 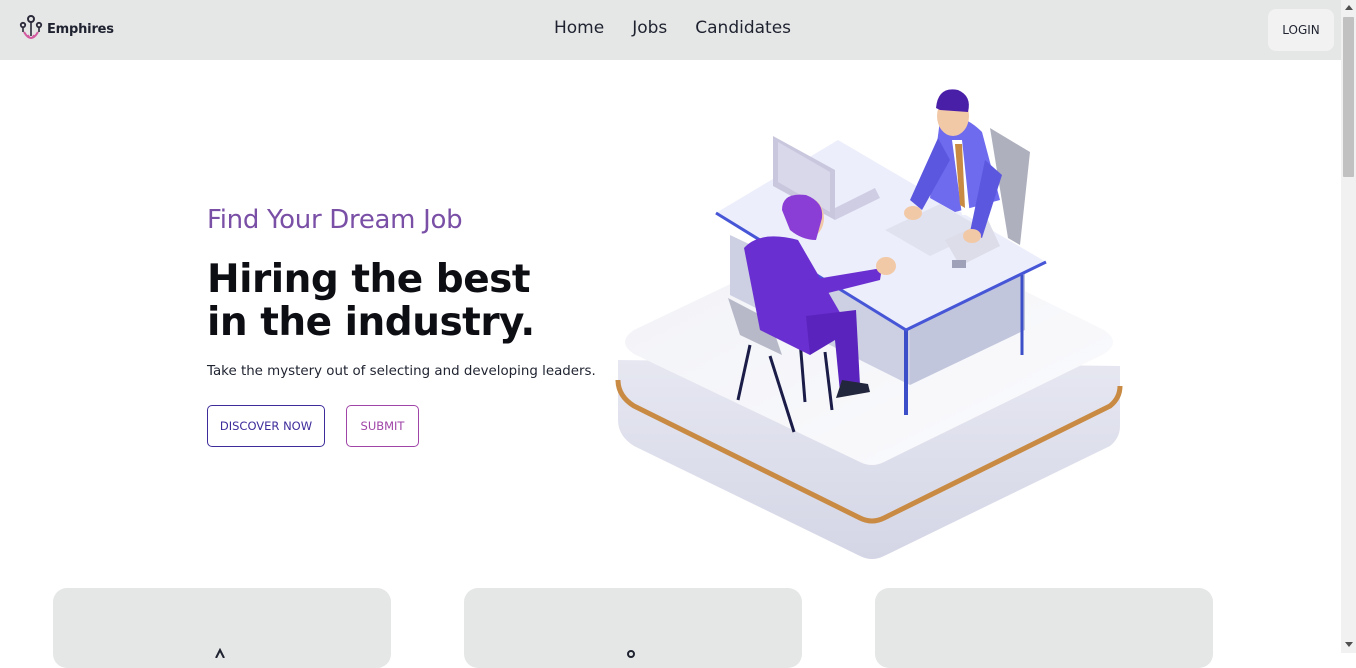 I want to click on nav-link-jobs: Jobs, so click(x=649, y=28).